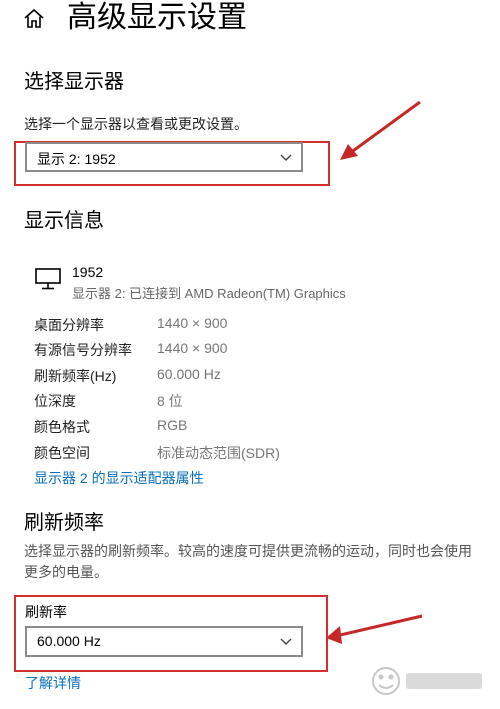 Image resolution: width=500 pixels, height=709 pixels. I want to click on info-label: 刷新频率(Hz), so click(75, 376).